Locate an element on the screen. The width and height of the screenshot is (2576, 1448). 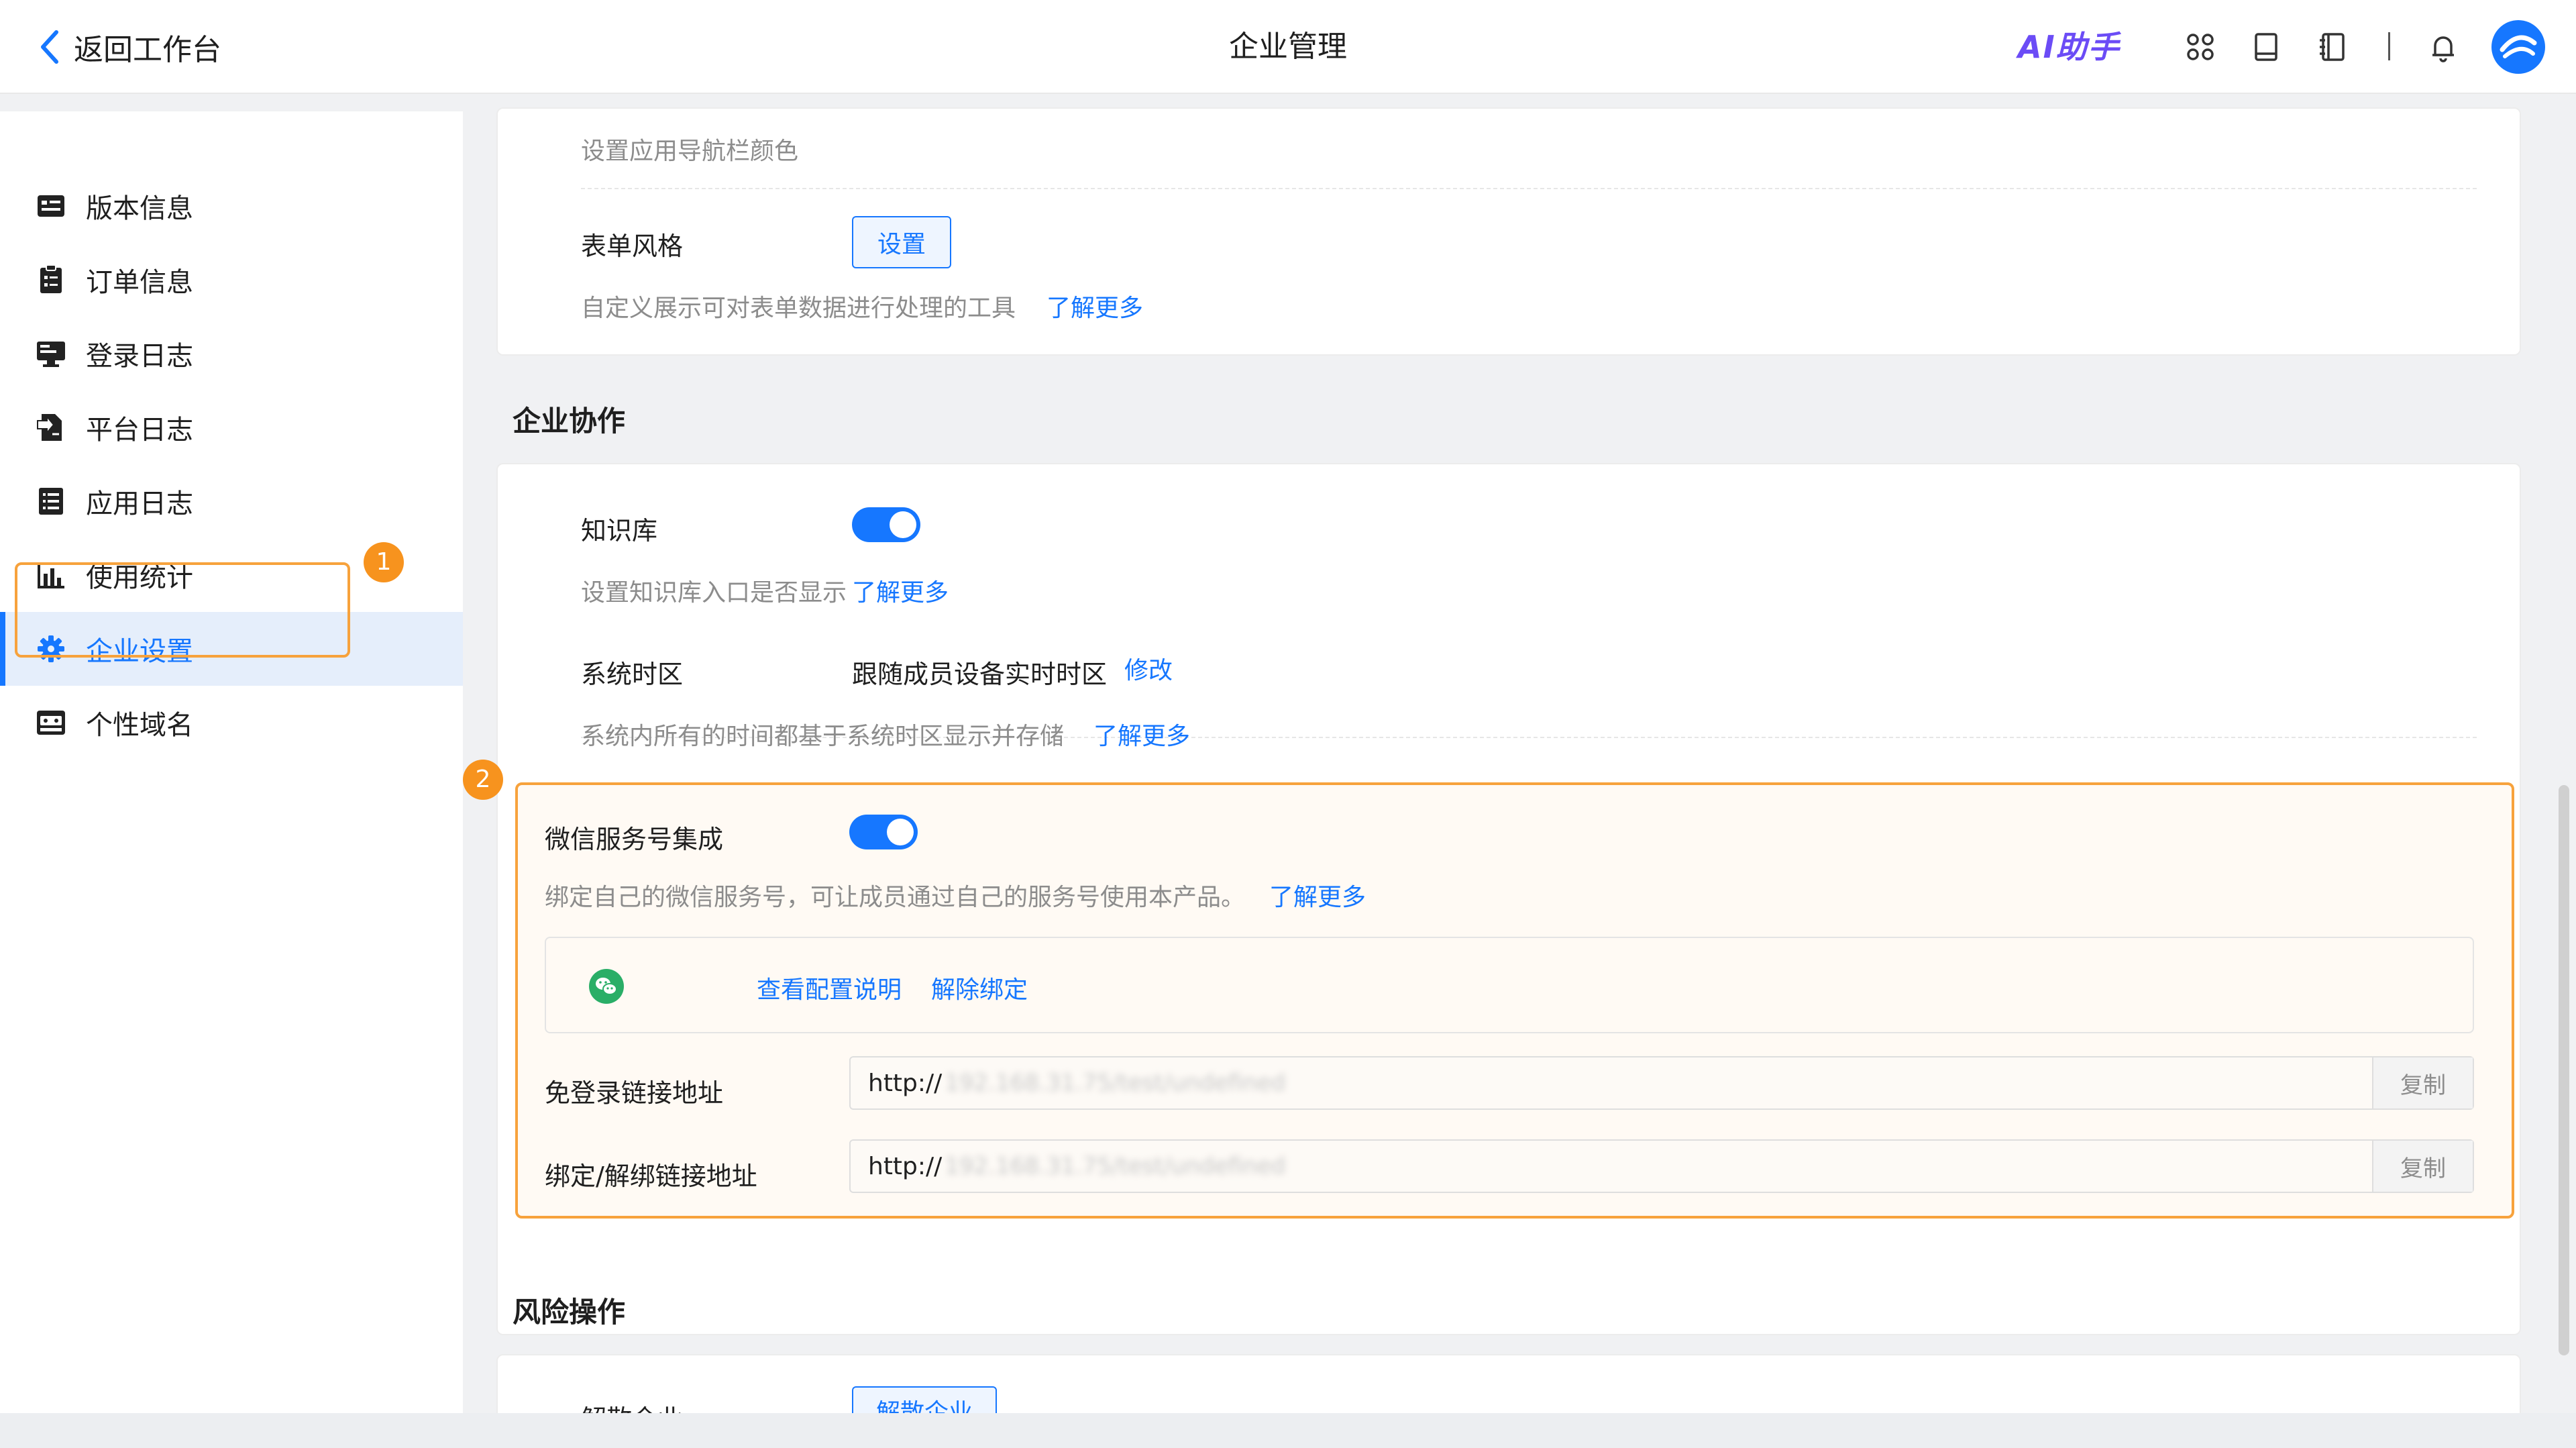
wechat-account-box: 查看配置说明 解除绑定 is located at coordinates (1509, 985).